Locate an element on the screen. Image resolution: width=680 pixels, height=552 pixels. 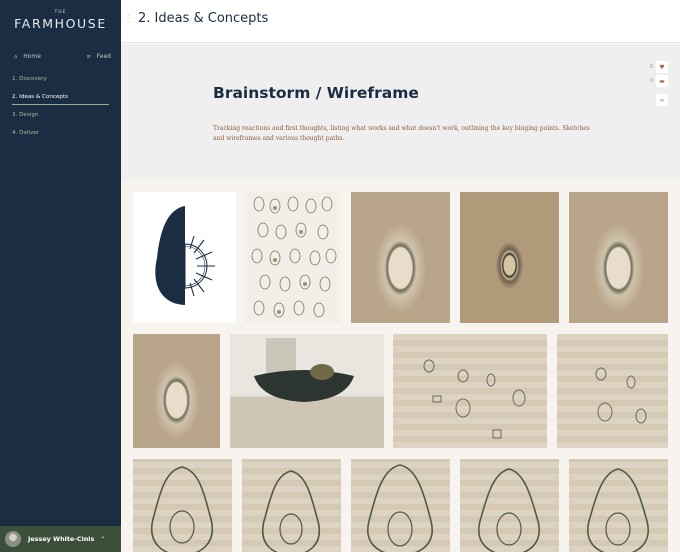
feed-link: ≡ Feed is located at coordinates (98, 56).